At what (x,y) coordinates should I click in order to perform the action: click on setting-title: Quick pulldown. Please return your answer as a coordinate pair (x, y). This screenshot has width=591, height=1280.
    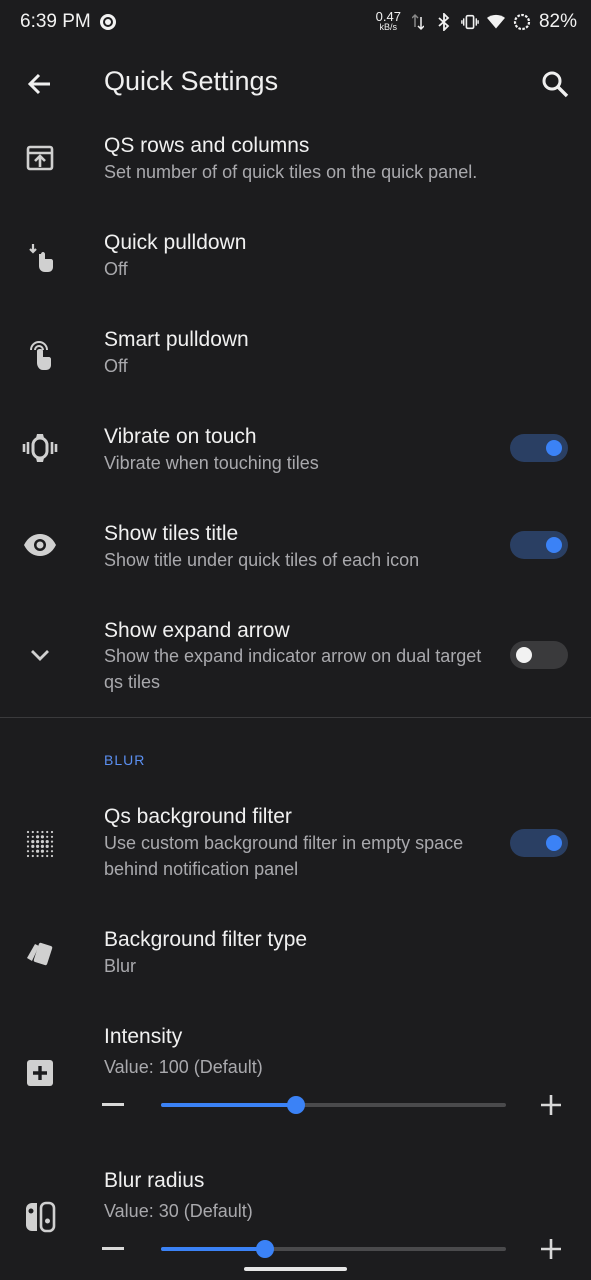
    Looking at the image, I should click on (175, 242).